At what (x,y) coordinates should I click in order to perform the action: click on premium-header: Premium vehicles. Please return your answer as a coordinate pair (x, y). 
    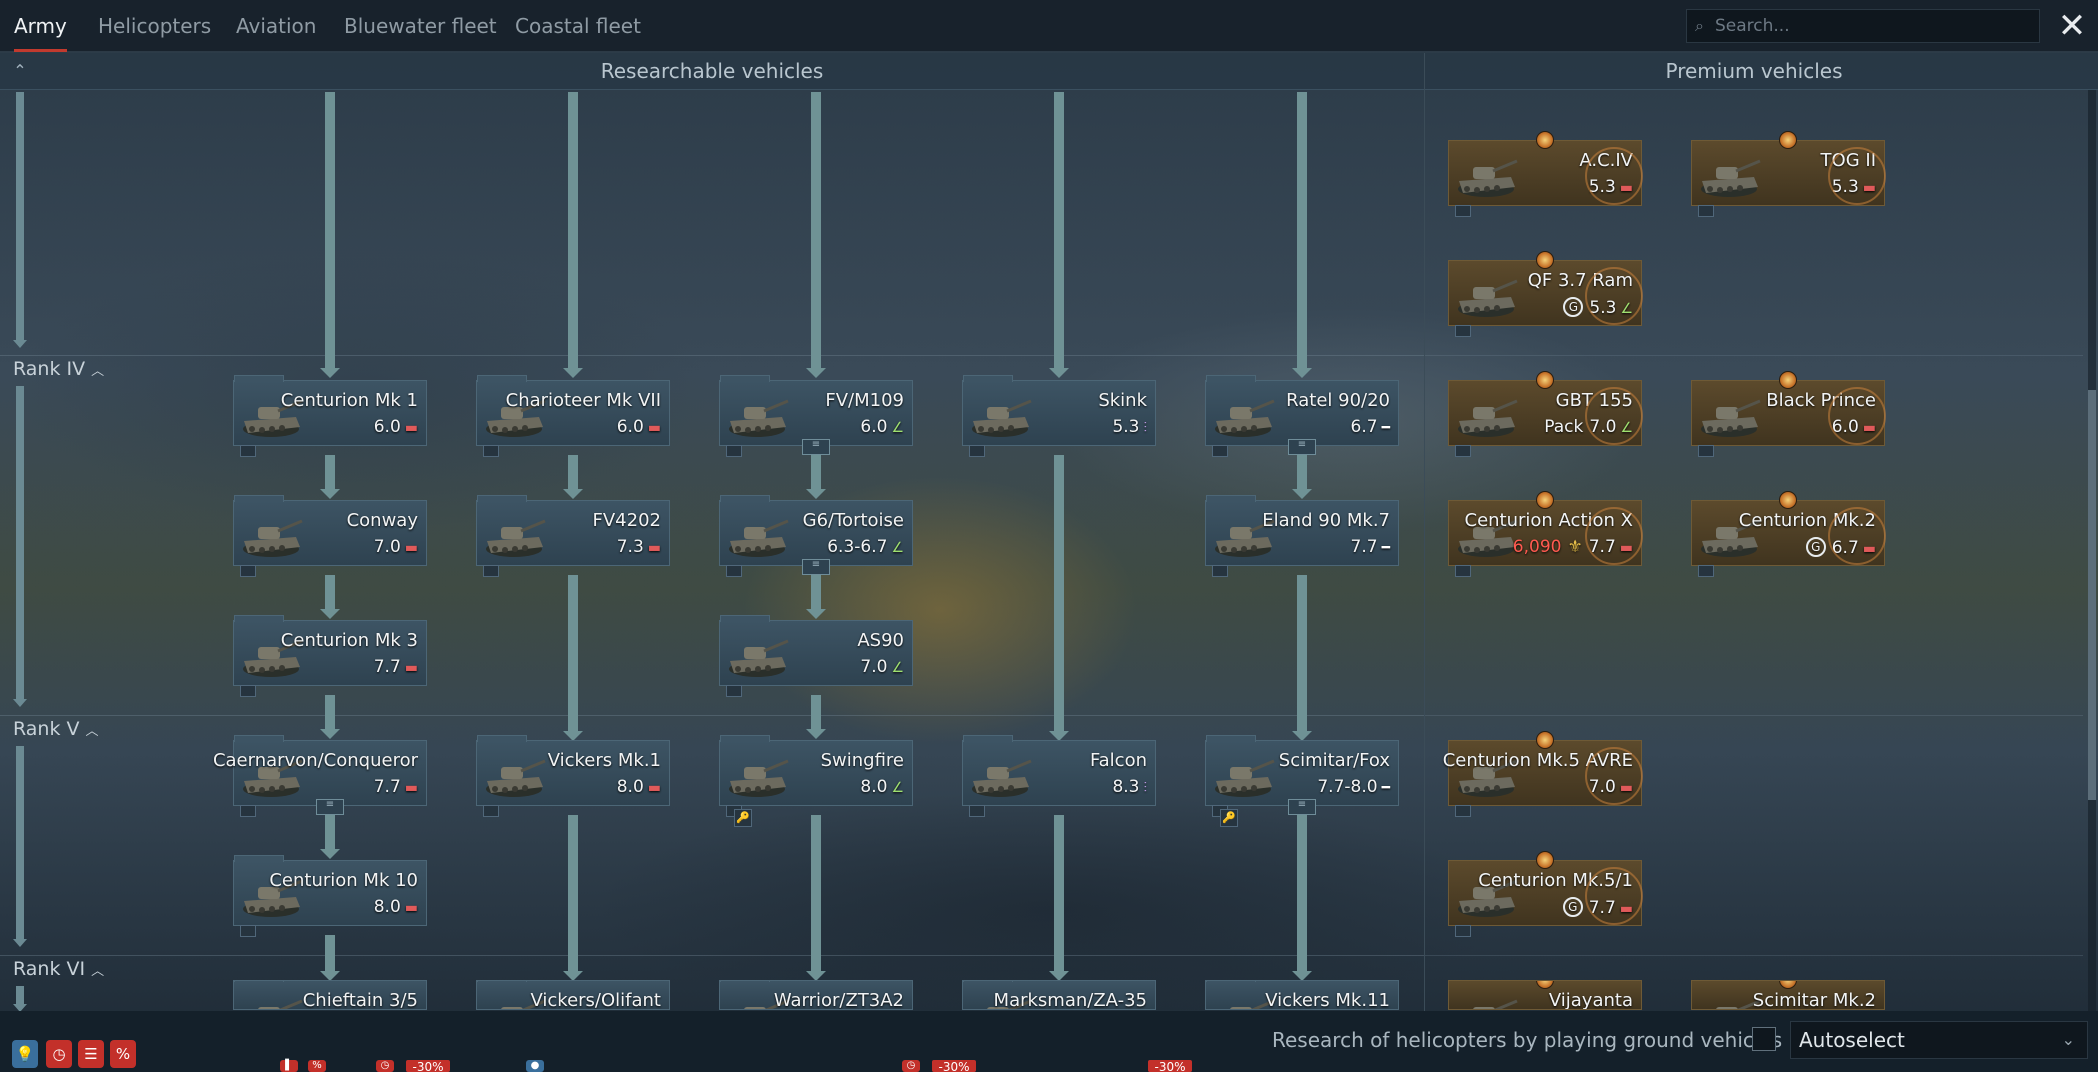
    Looking at the image, I should click on (1754, 71).